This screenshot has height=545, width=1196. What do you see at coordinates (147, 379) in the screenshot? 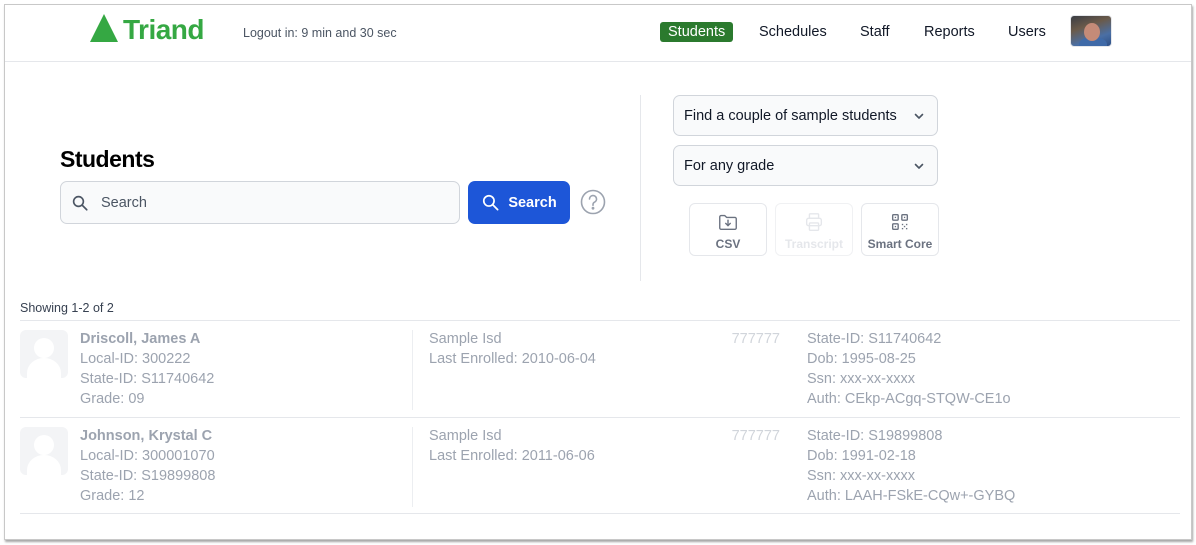
I see `state-id: State-ID: S11740642` at bounding box center [147, 379].